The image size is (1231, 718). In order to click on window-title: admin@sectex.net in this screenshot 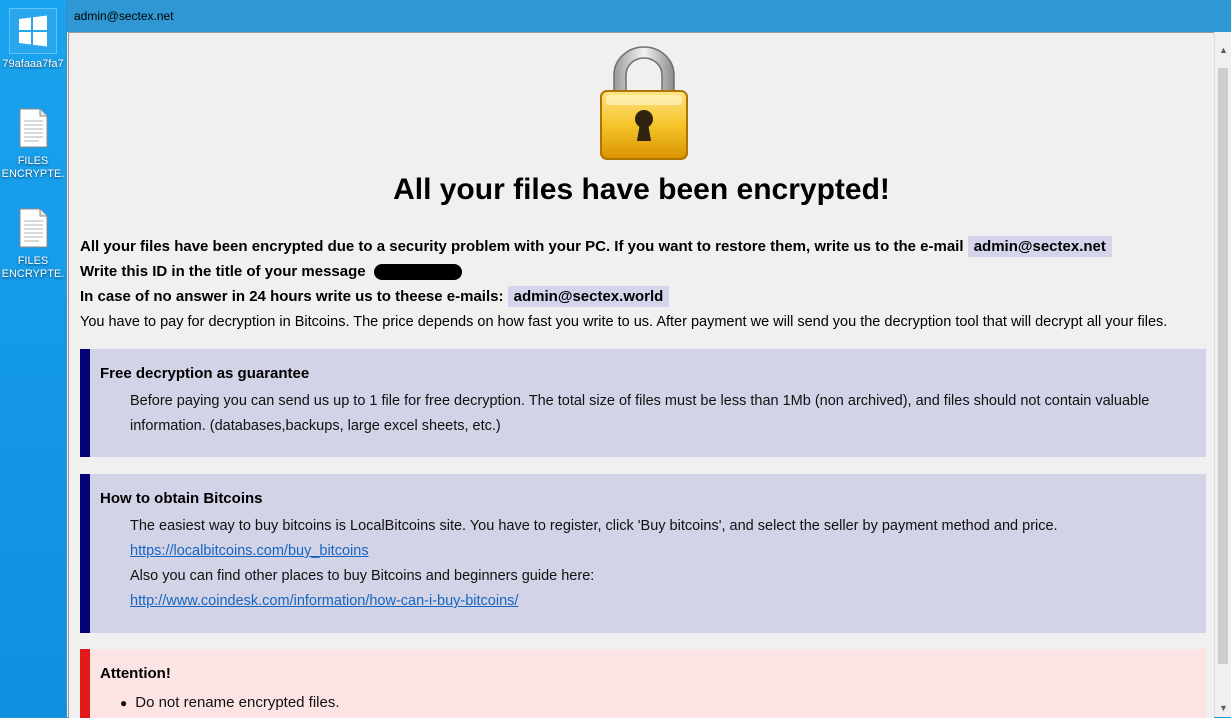, I will do `click(124, 16)`.